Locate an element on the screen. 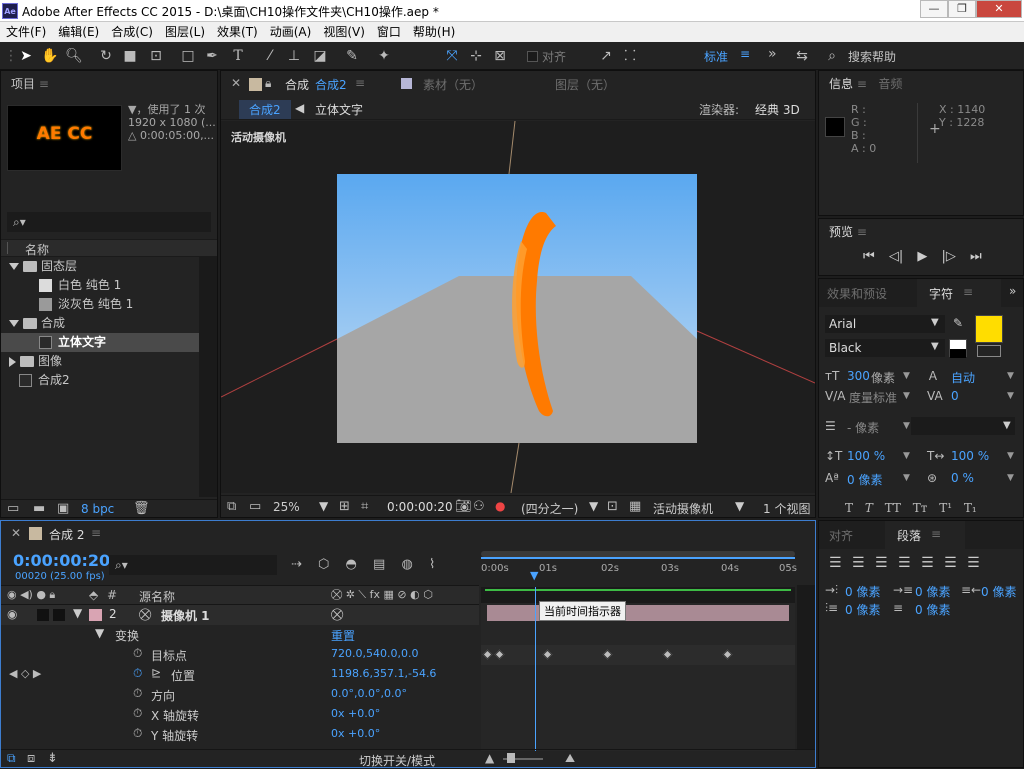  list-item: 淡灰色 纯色 1 is located at coordinates (109, 304).